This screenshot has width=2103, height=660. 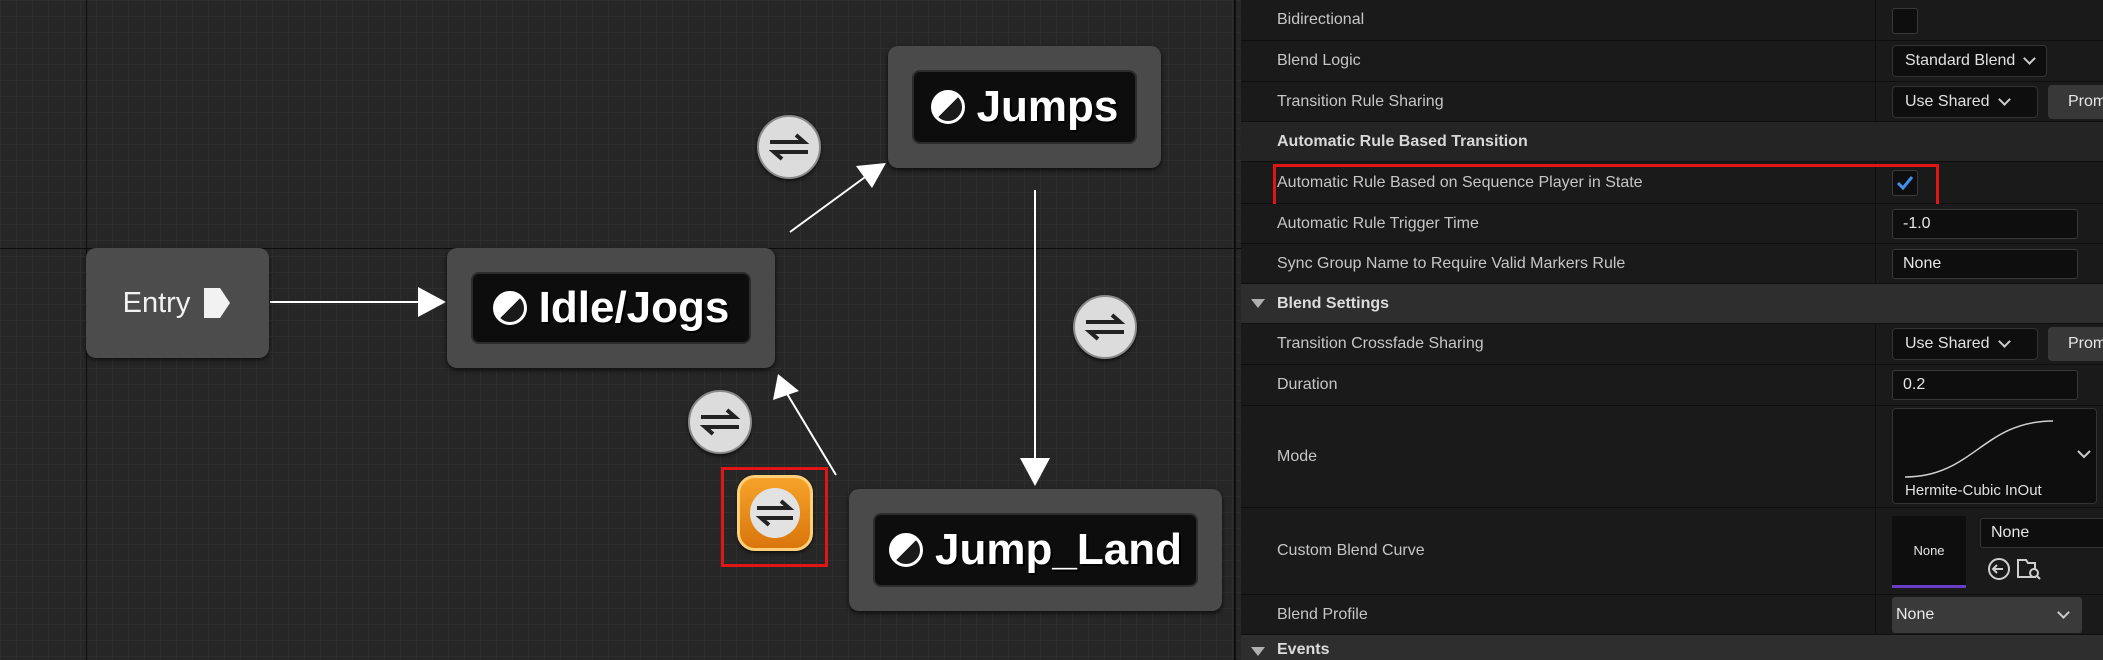 I want to click on promote-rule-button: Prom, so click(x=2075, y=102).